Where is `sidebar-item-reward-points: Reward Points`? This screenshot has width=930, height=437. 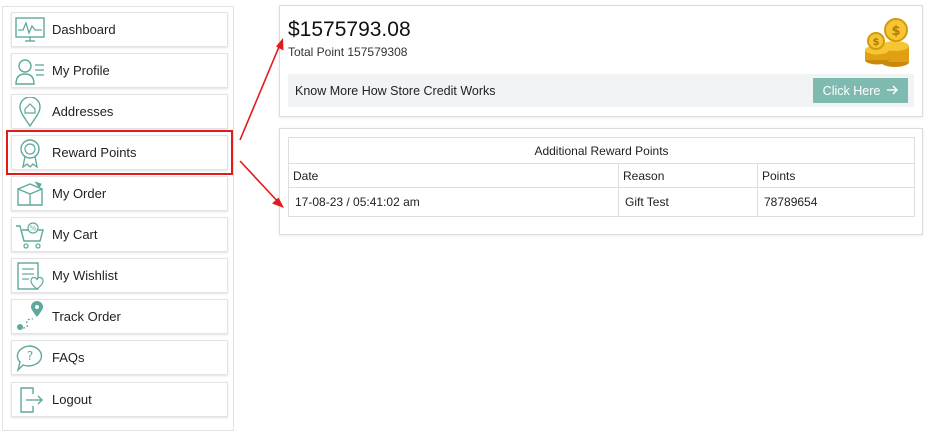 sidebar-item-reward-points: Reward Points is located at coordinates (119, 152).